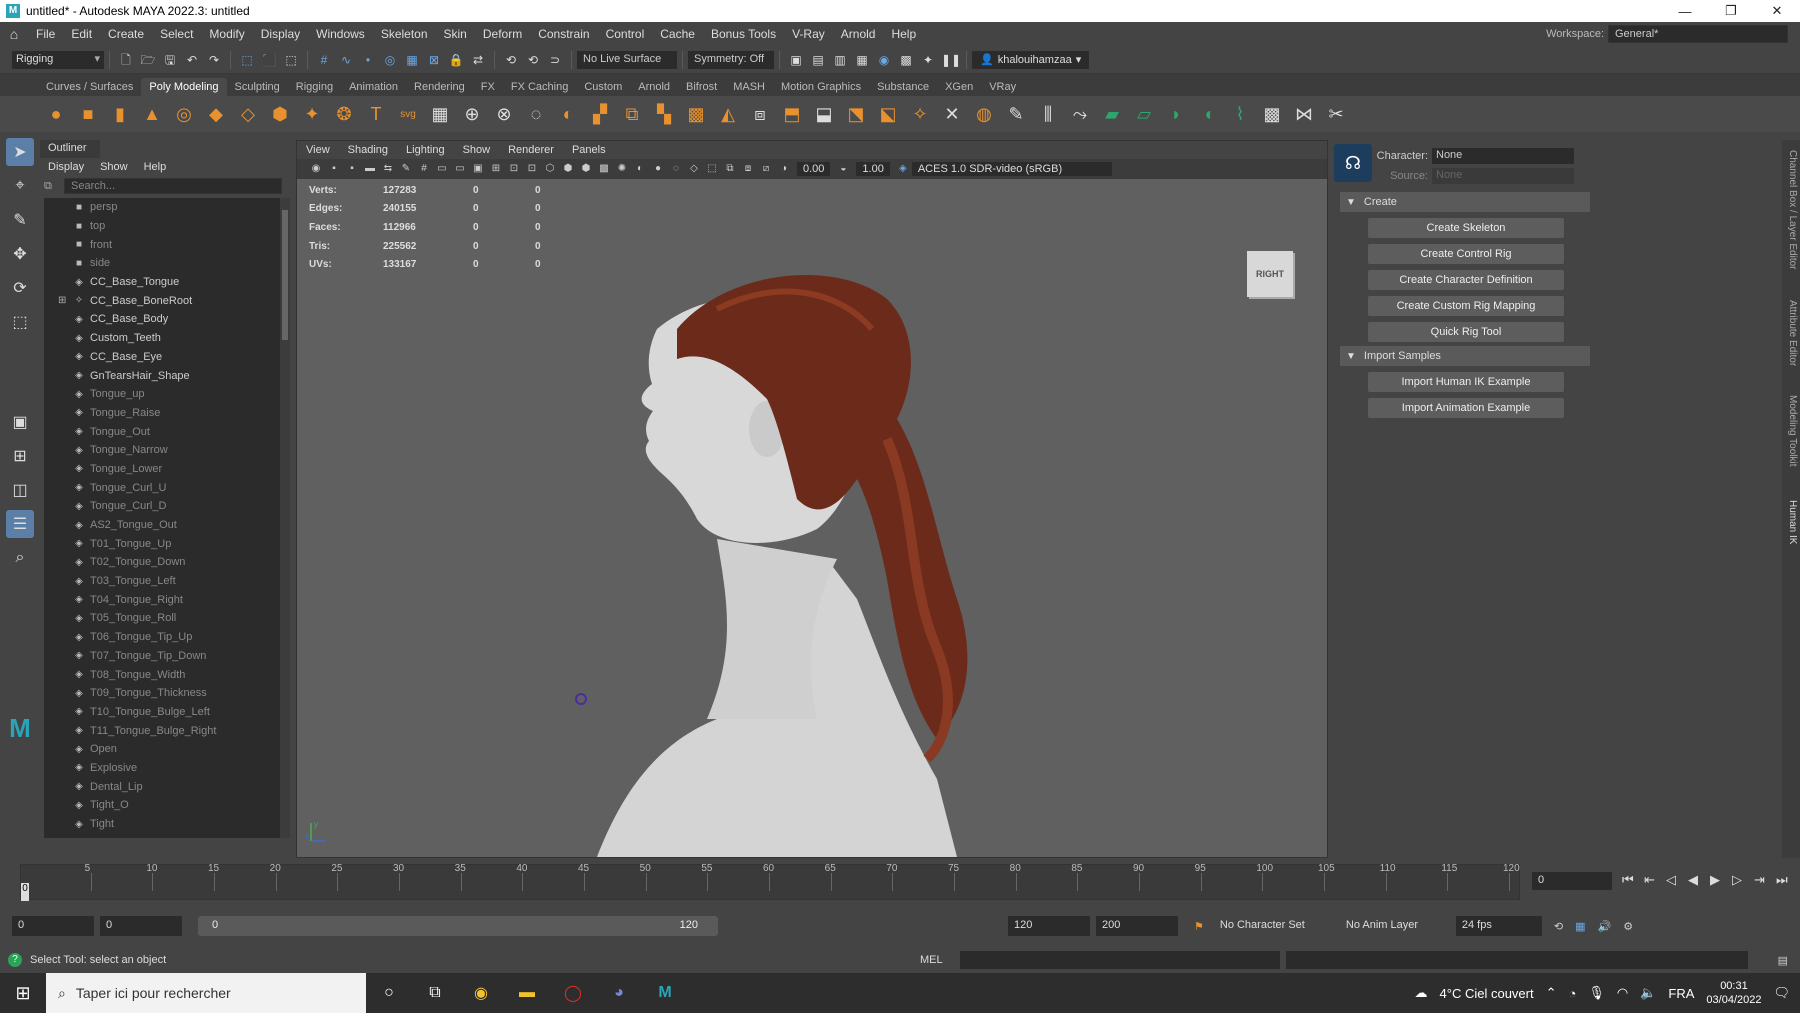  I want to click on bridge-icon: ▚, so click(664, 114).